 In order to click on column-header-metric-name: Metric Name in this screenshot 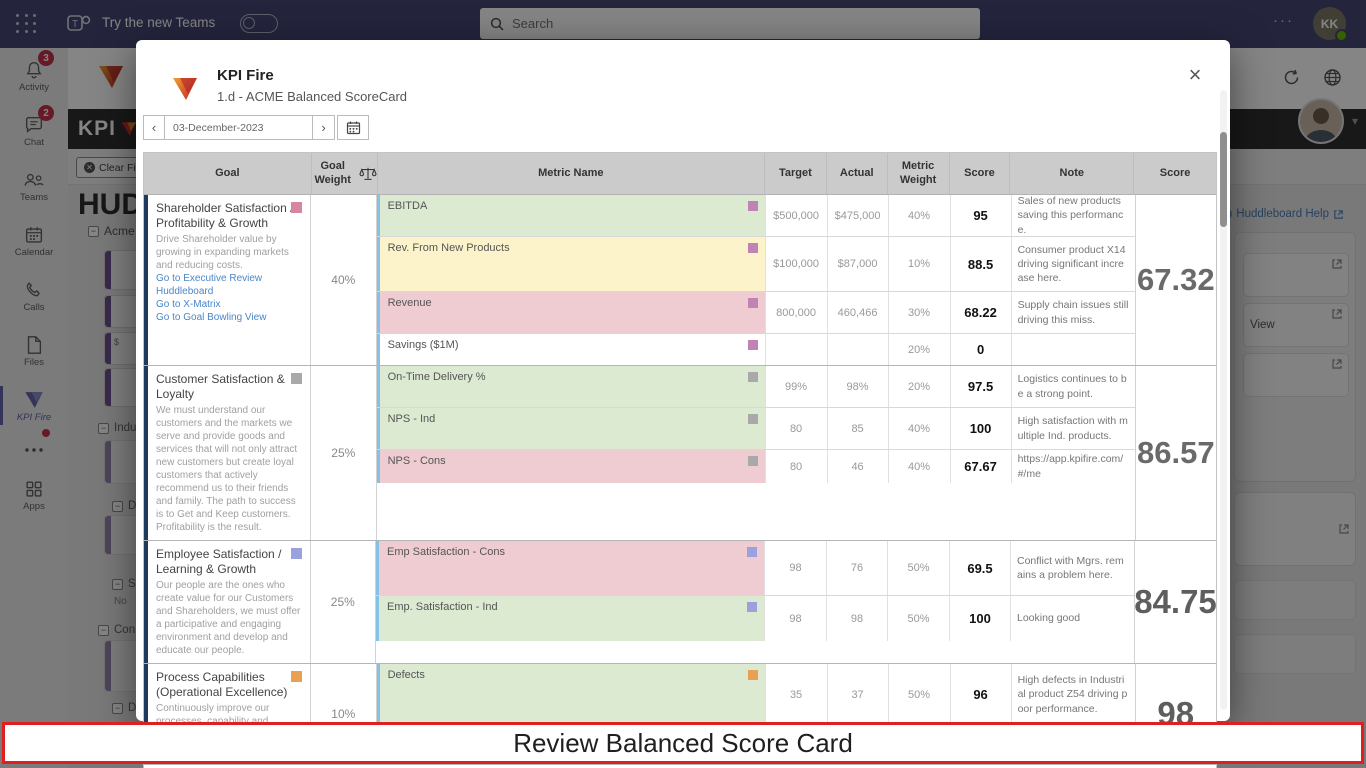, I will do `click(571, 173)`.